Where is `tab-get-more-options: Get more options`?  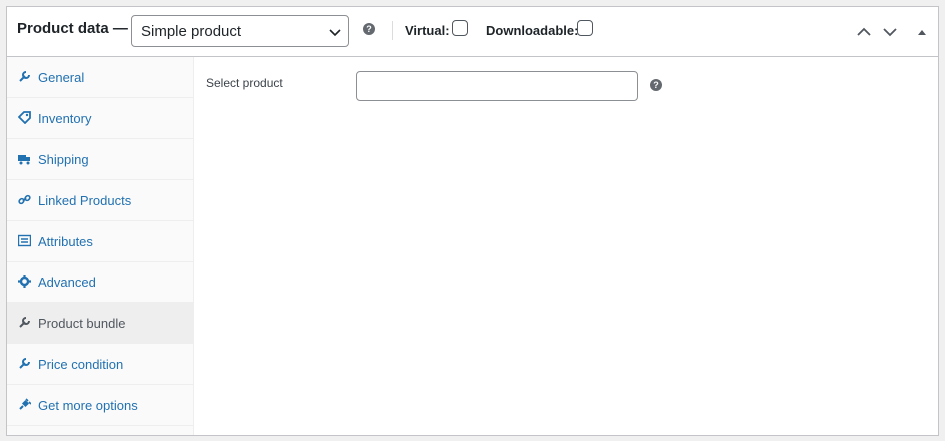 tab-get-more-options: Get more options is located at coordinates (100, 405).